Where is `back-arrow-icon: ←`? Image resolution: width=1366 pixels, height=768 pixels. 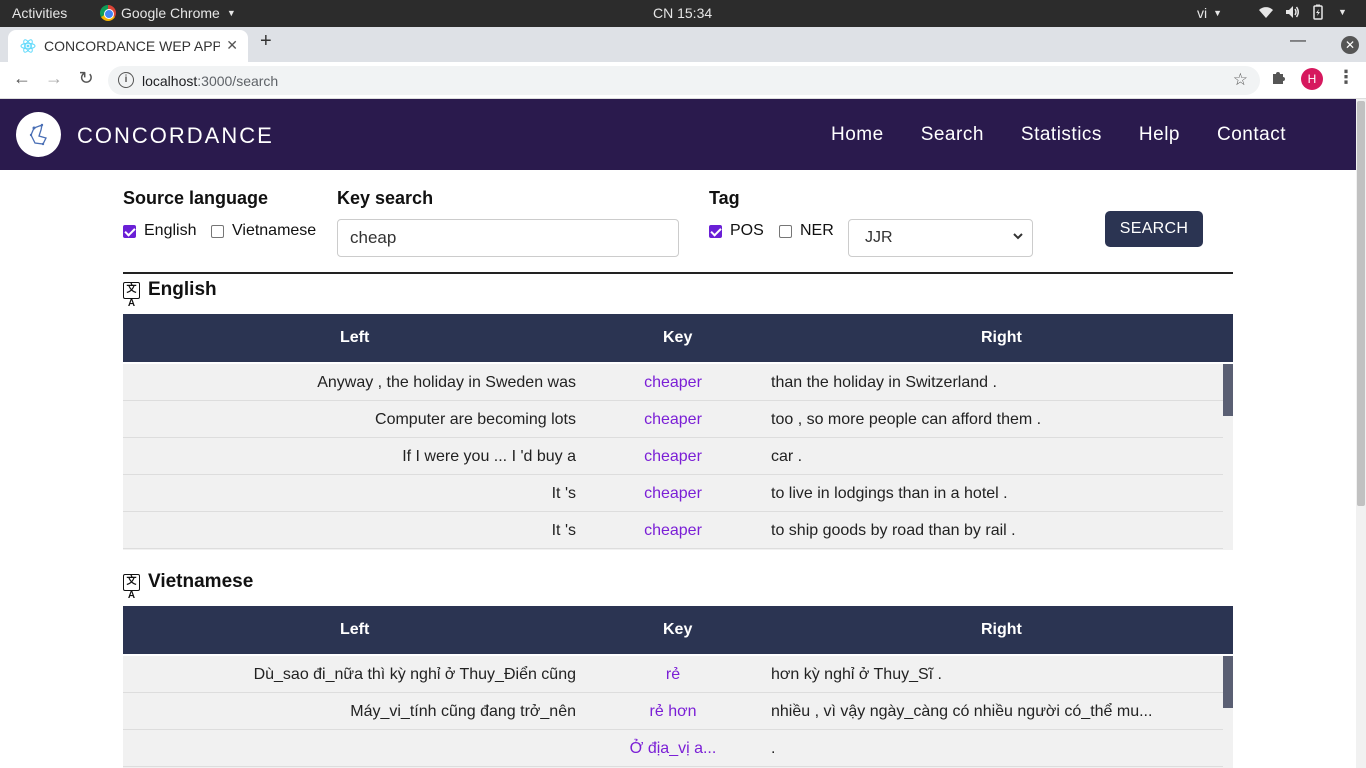 back-arrow-icon: ← is located at coordinates (22, 78).